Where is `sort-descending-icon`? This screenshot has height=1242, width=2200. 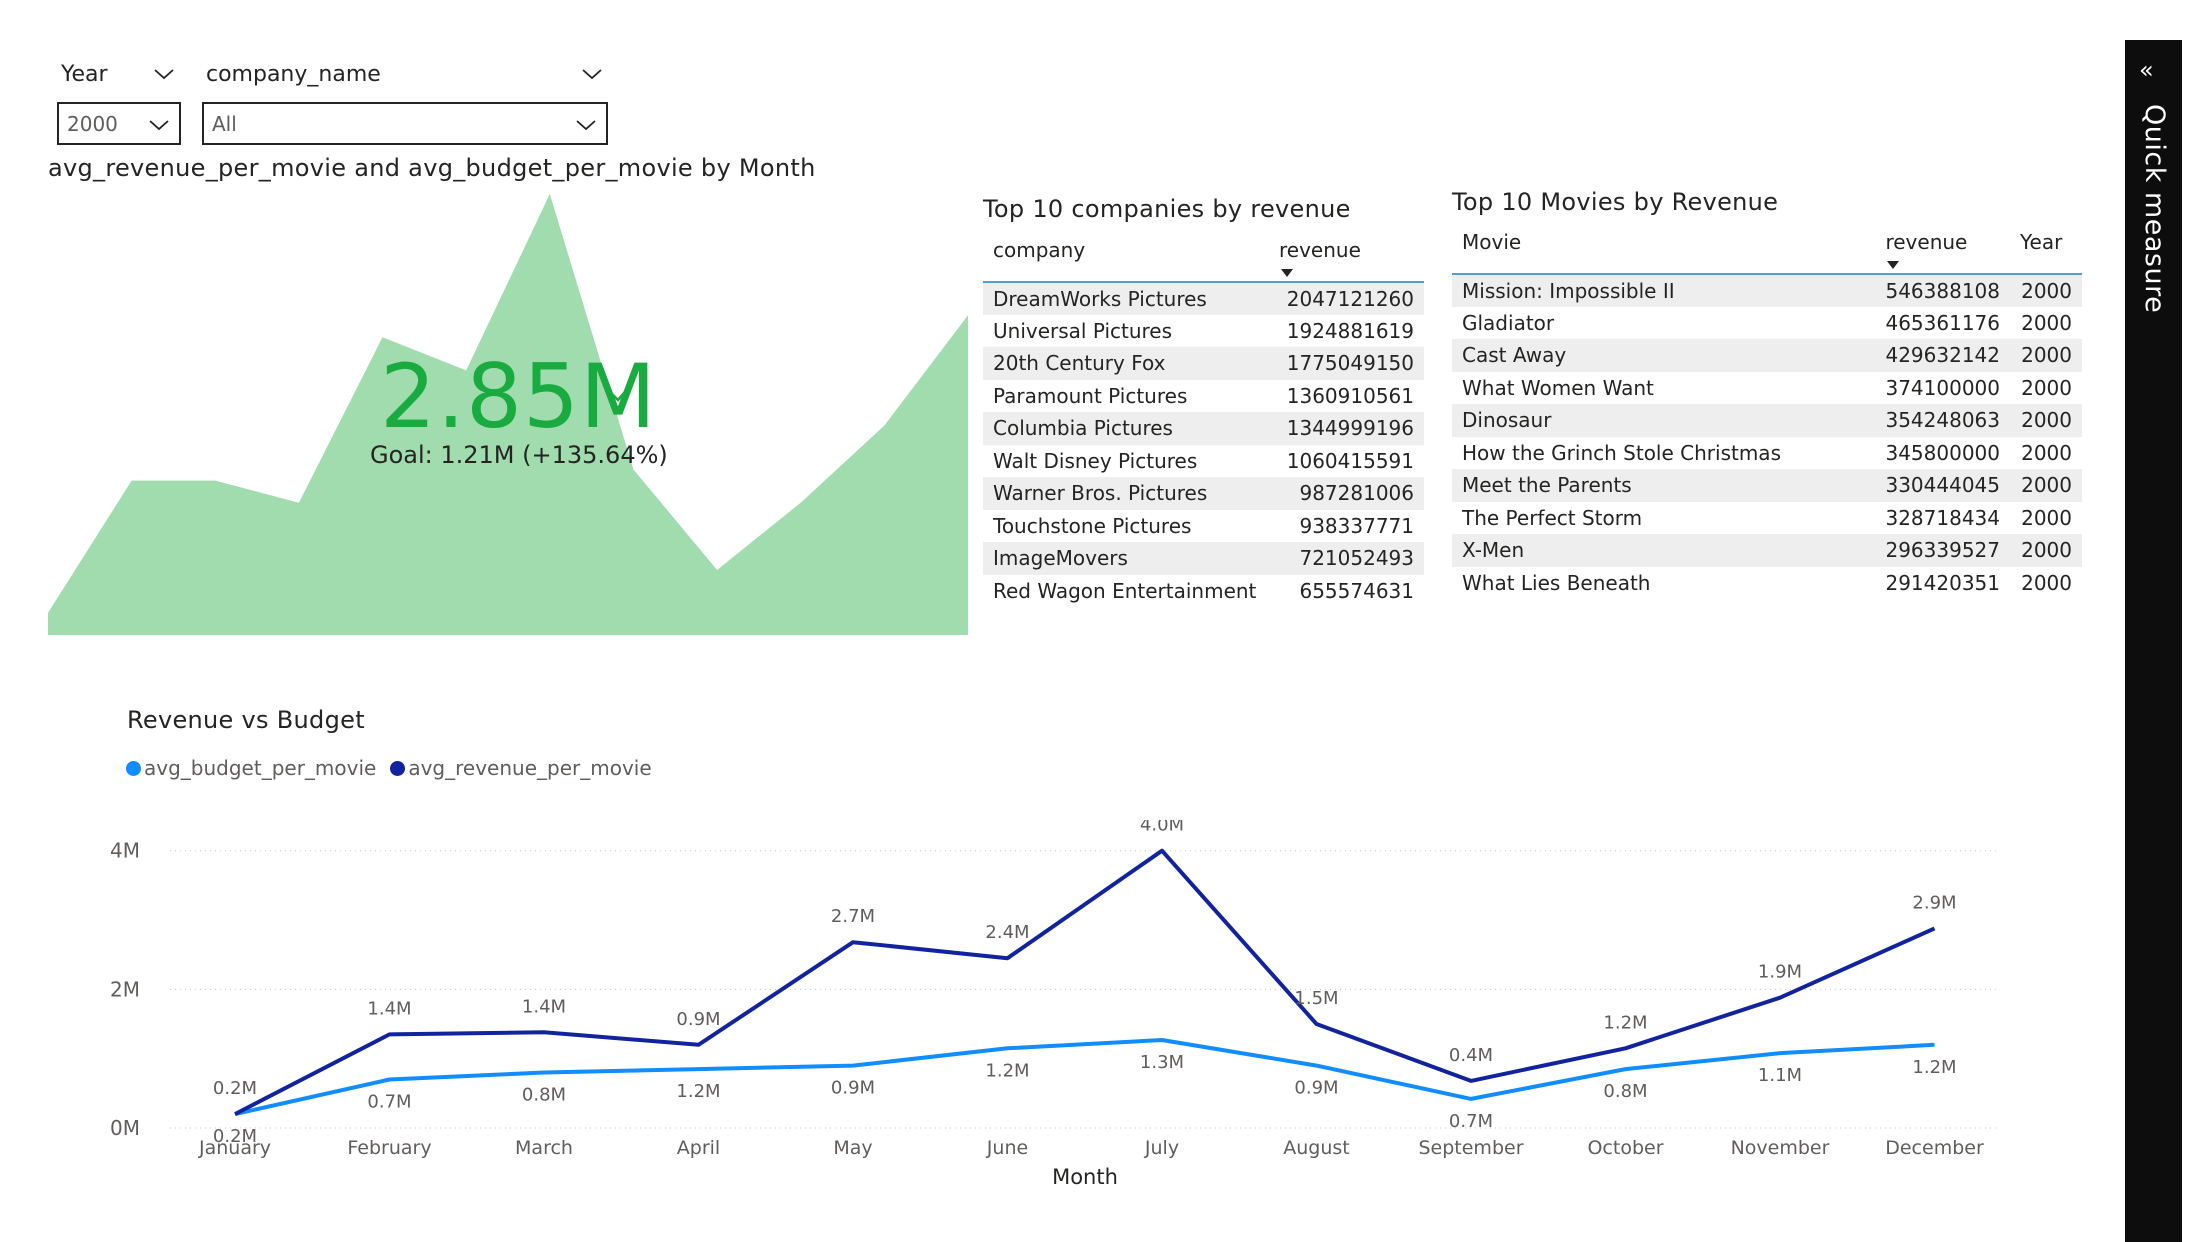 sort-descending-icon is located at coordinates (1287, 273).